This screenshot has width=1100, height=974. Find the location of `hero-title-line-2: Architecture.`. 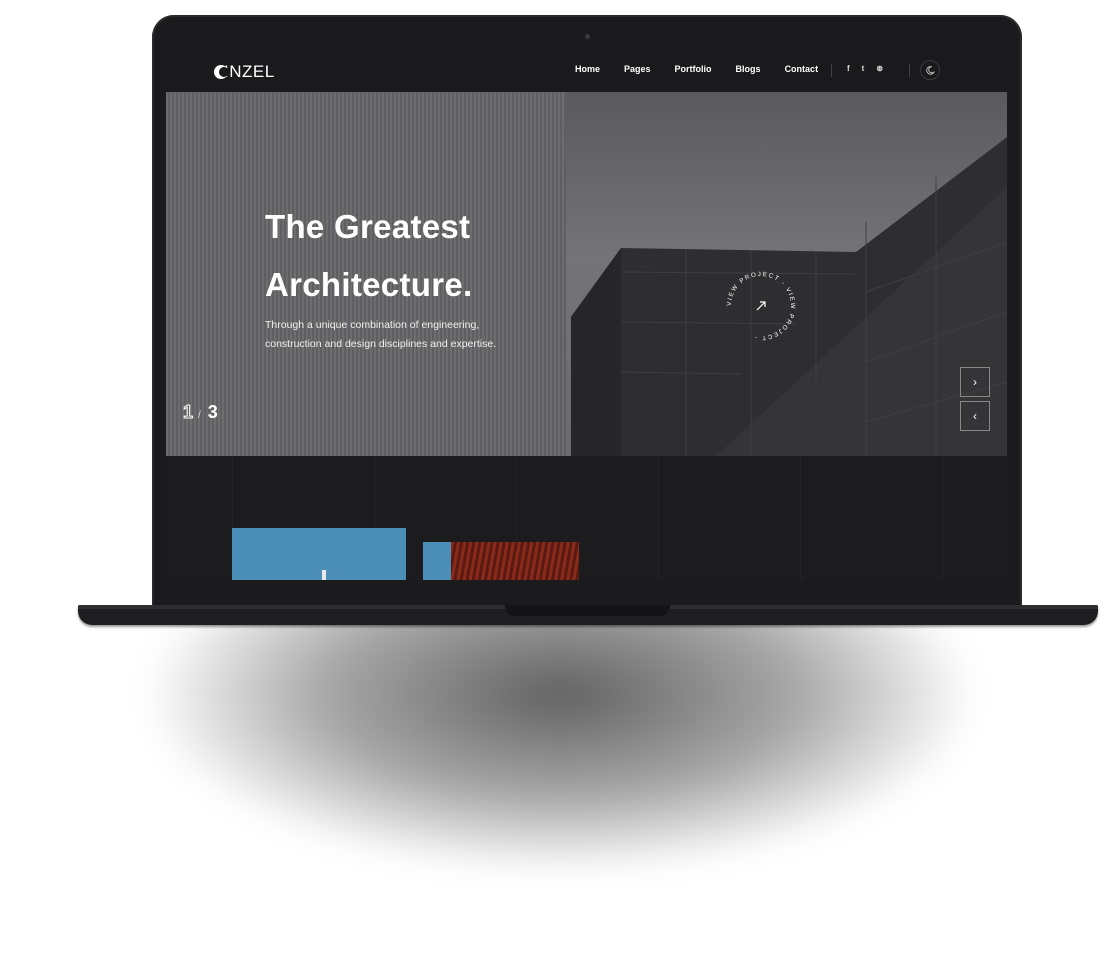

hero-title-line-2: Architecture. is located at coordinates (369, 284).